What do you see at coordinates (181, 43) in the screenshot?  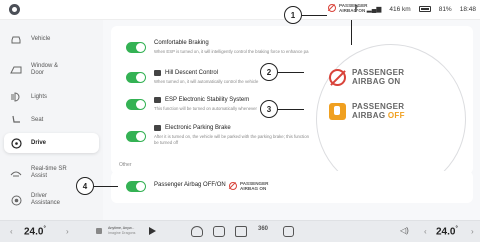 I see `row-title: Comfortable Braking` at bounding box center [181, 43].